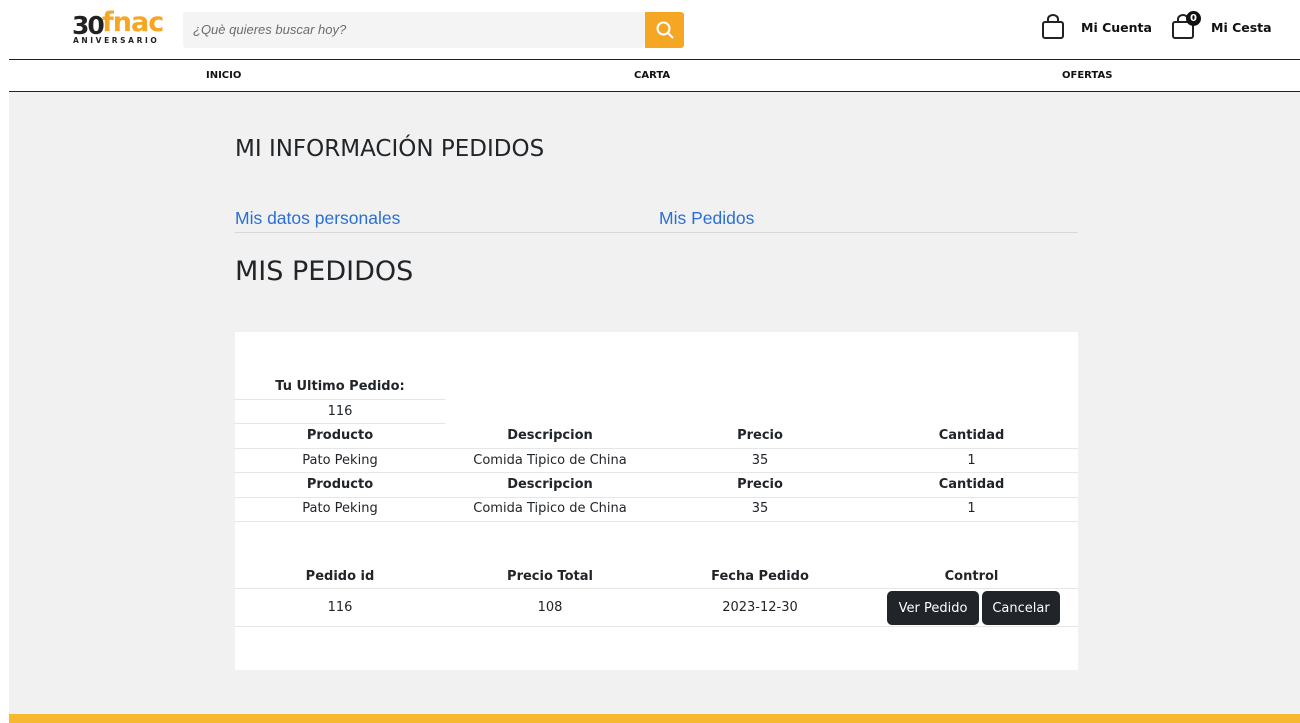 The width and height of the screenshot is (1300, 723). I want to click on header-pedido-id: Pedido id, so click(340, 576).